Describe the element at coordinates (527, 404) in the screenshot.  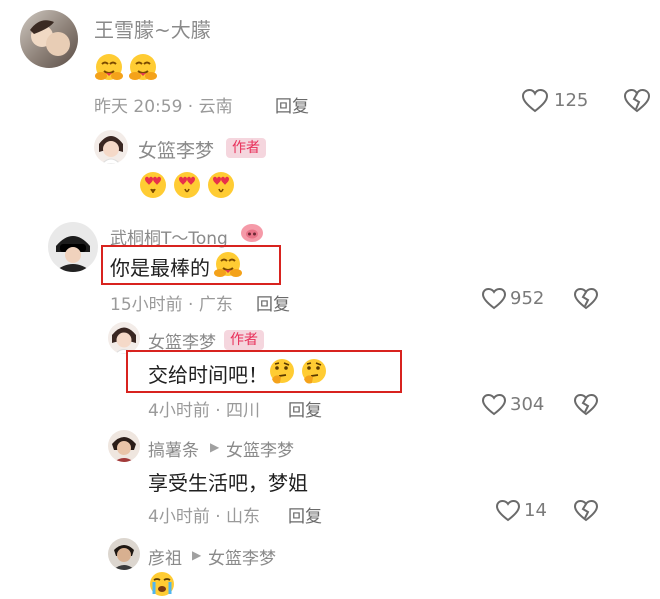
I see `like-count: 304` at that location.